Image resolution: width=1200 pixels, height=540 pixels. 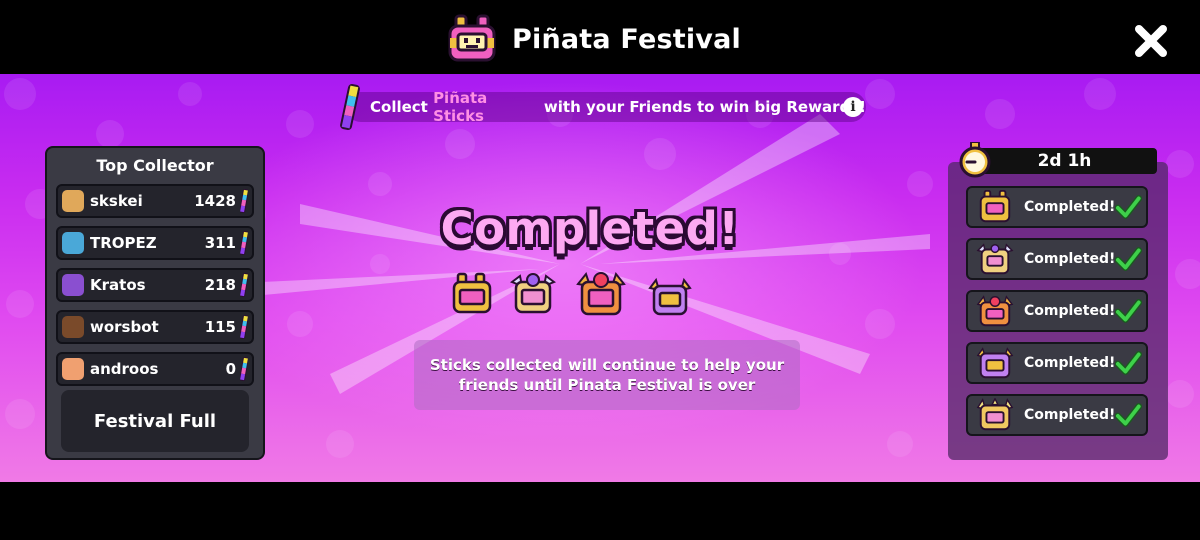 I want to click on banner-text-after: with your Friends to win big Rewards!, so click(x=702, y=107).